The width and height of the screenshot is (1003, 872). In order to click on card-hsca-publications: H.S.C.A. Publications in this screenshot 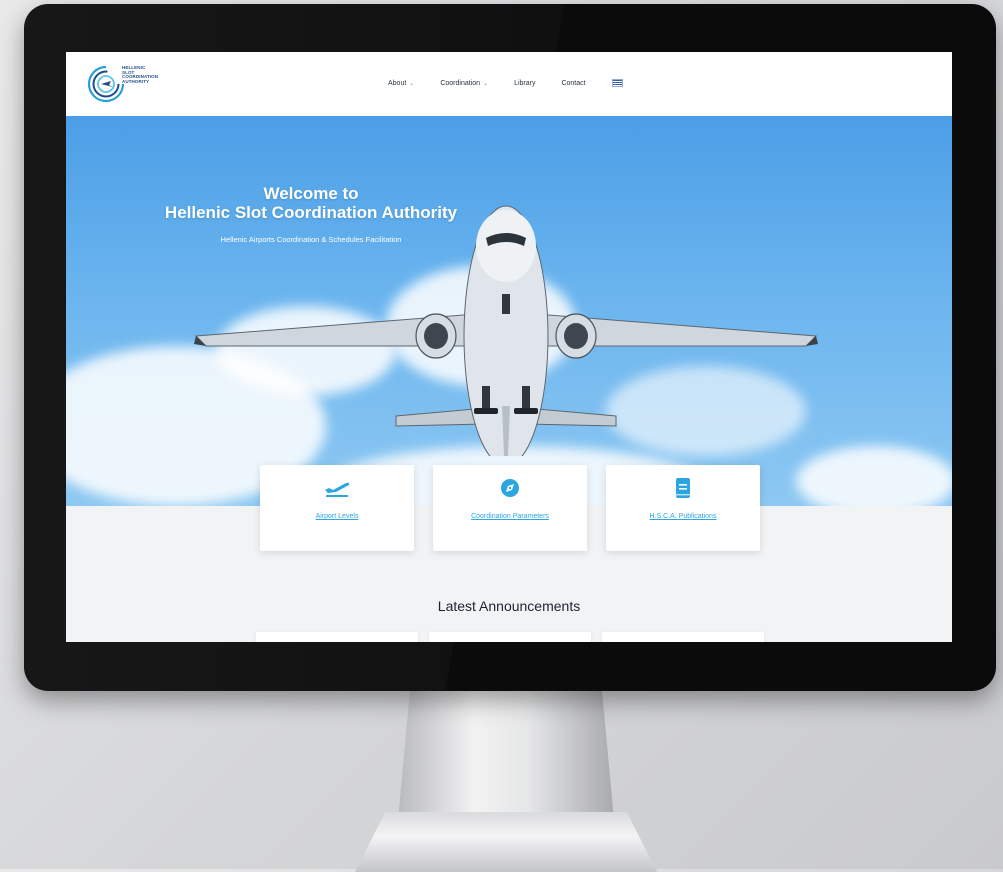, I will do `click(683, 508)`.